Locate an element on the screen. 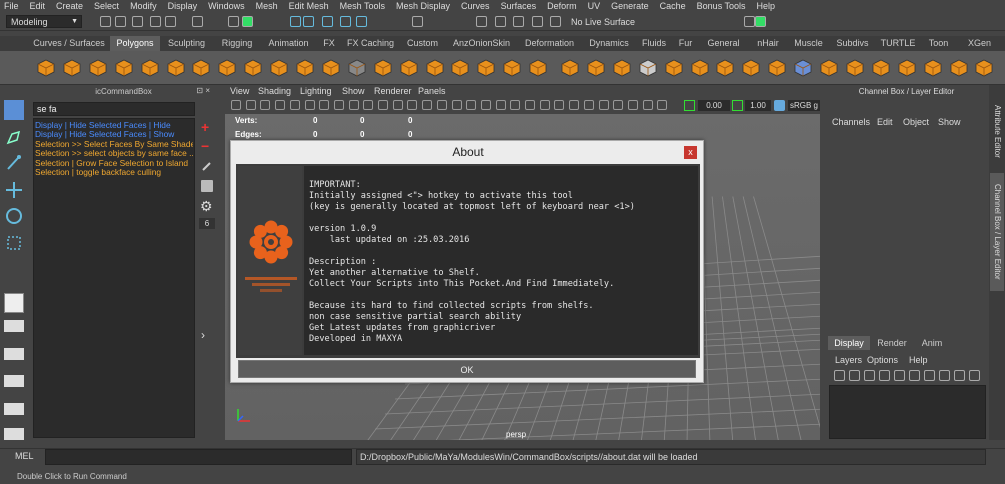  far-clip-icon is located at coordinates (737, 105).